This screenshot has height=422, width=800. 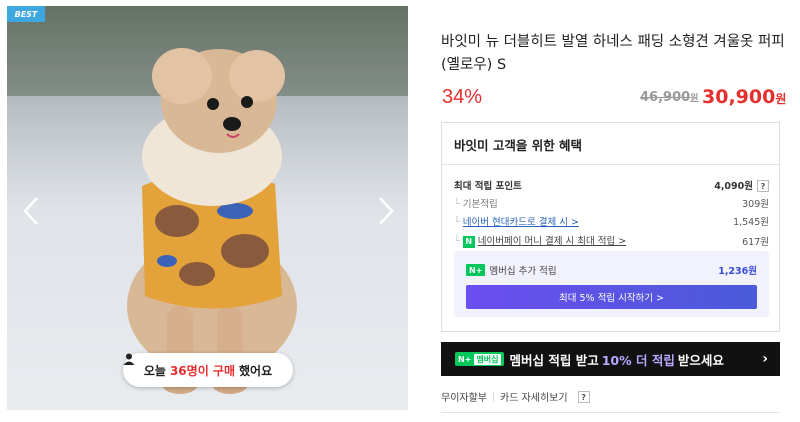 What do you see at coordinates (521, 222) in the screenshot?
I see `hyundai-card-link: 네이버 현대카드로 결제 시 >` at bounding box center [521, 222].